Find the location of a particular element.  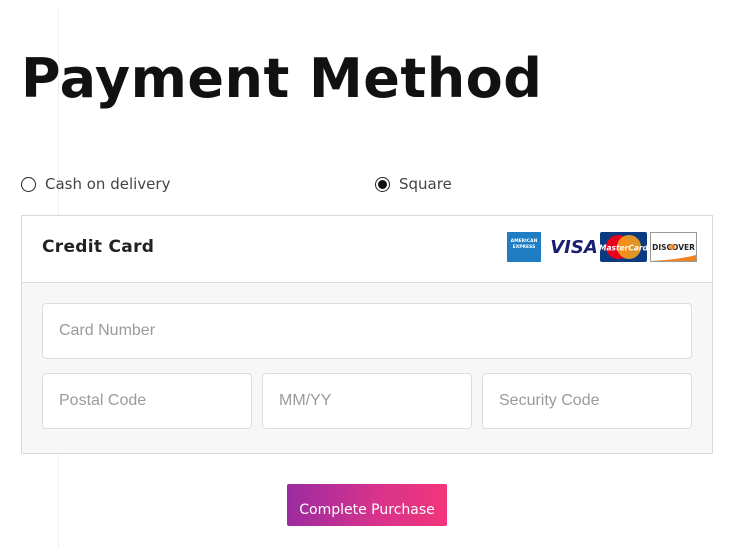

mastercard-logo-text: MasterCard is located at coordinates (623, 248).